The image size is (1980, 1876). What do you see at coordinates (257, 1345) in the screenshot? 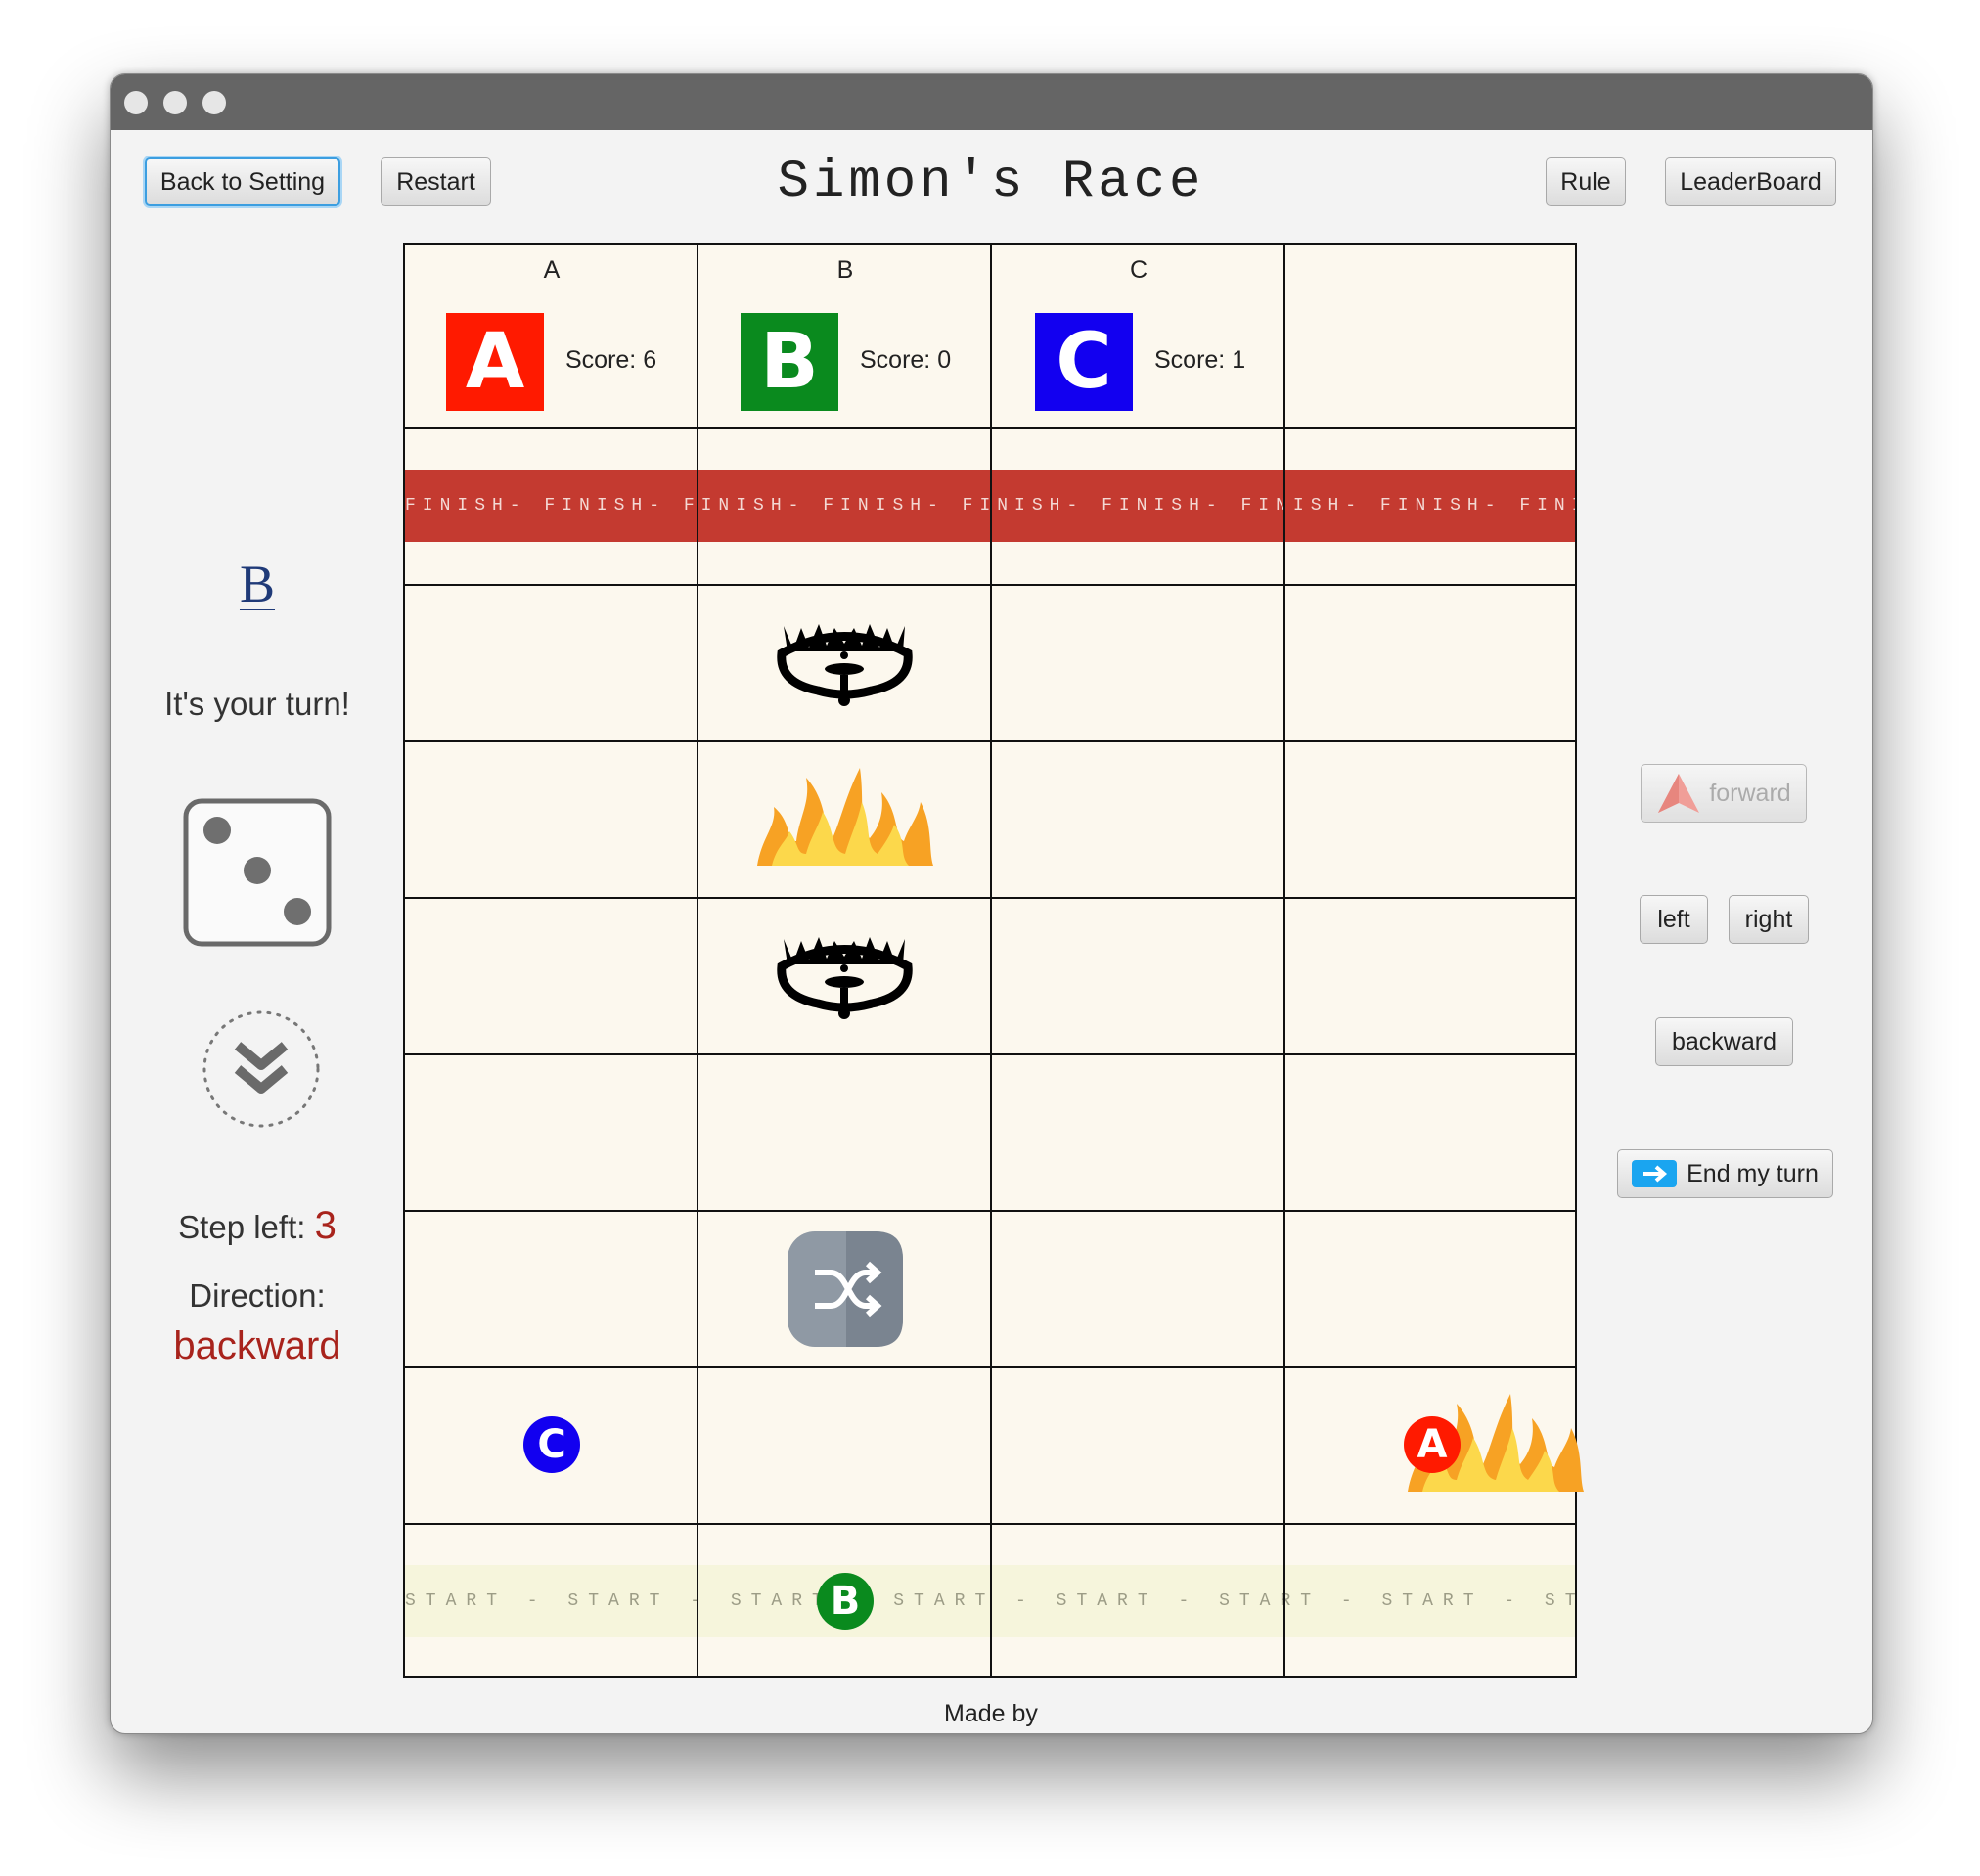
I see `direction-value: backward` at bounding box center [257, 1345].